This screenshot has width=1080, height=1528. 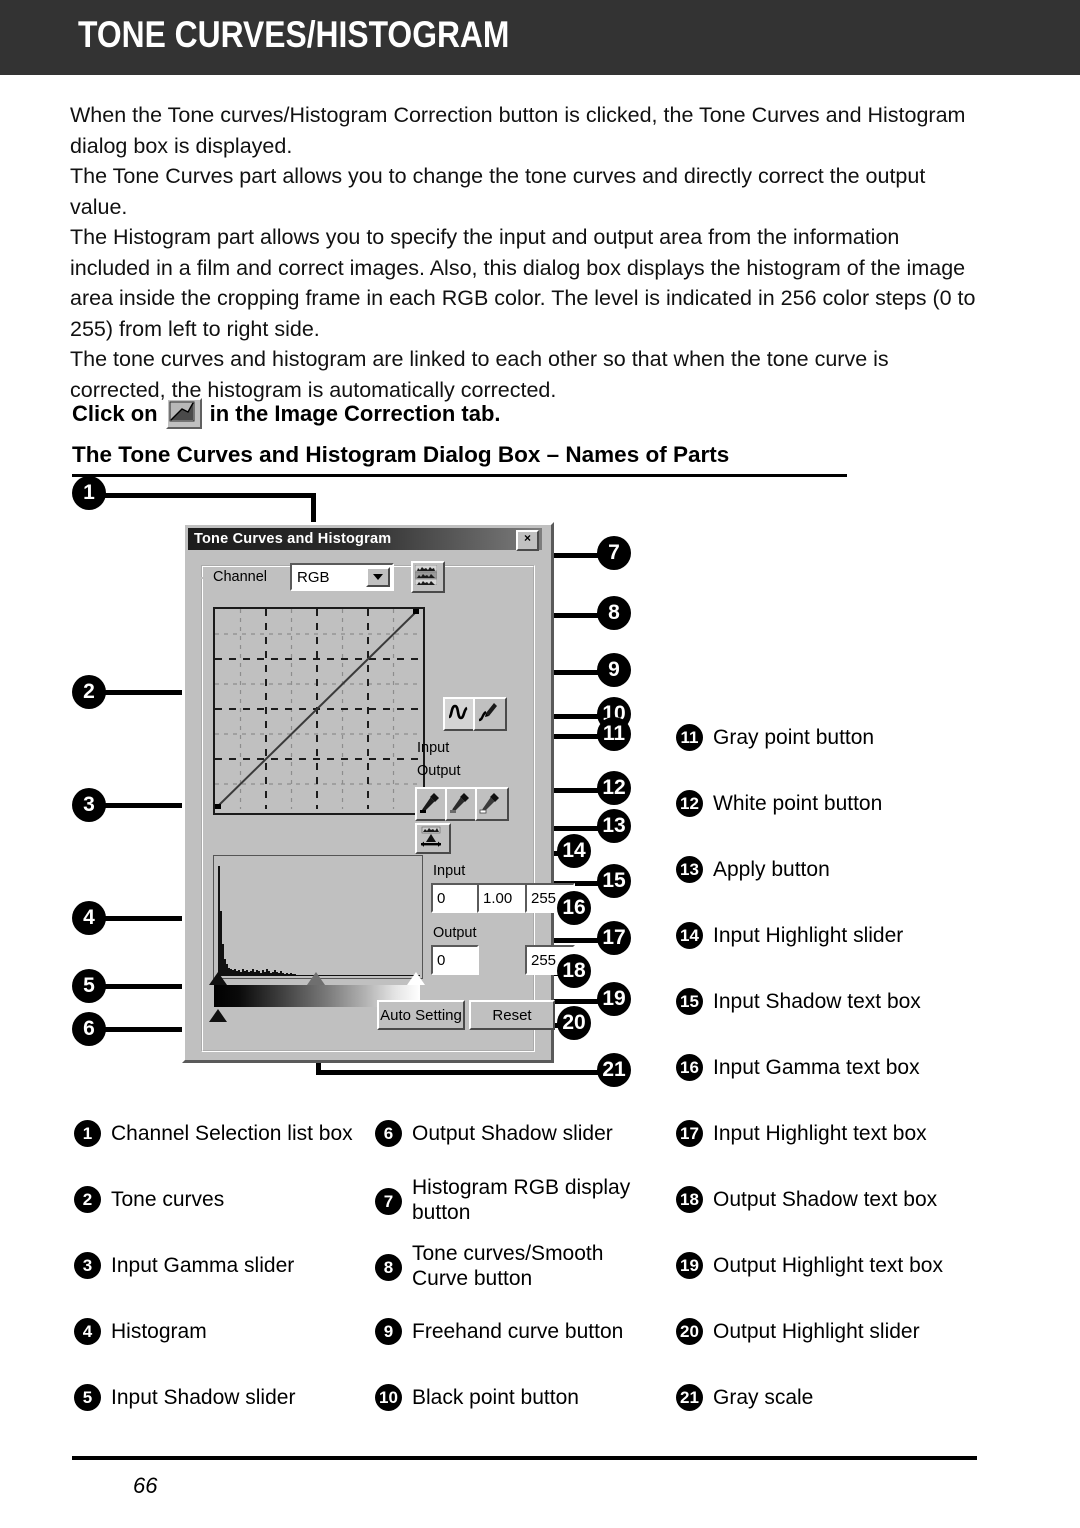 What do you see at coordinates (460, 714) in the screenshot?
I see `tone-curves-smooth-curve-button` at bounding box center [460, 714].